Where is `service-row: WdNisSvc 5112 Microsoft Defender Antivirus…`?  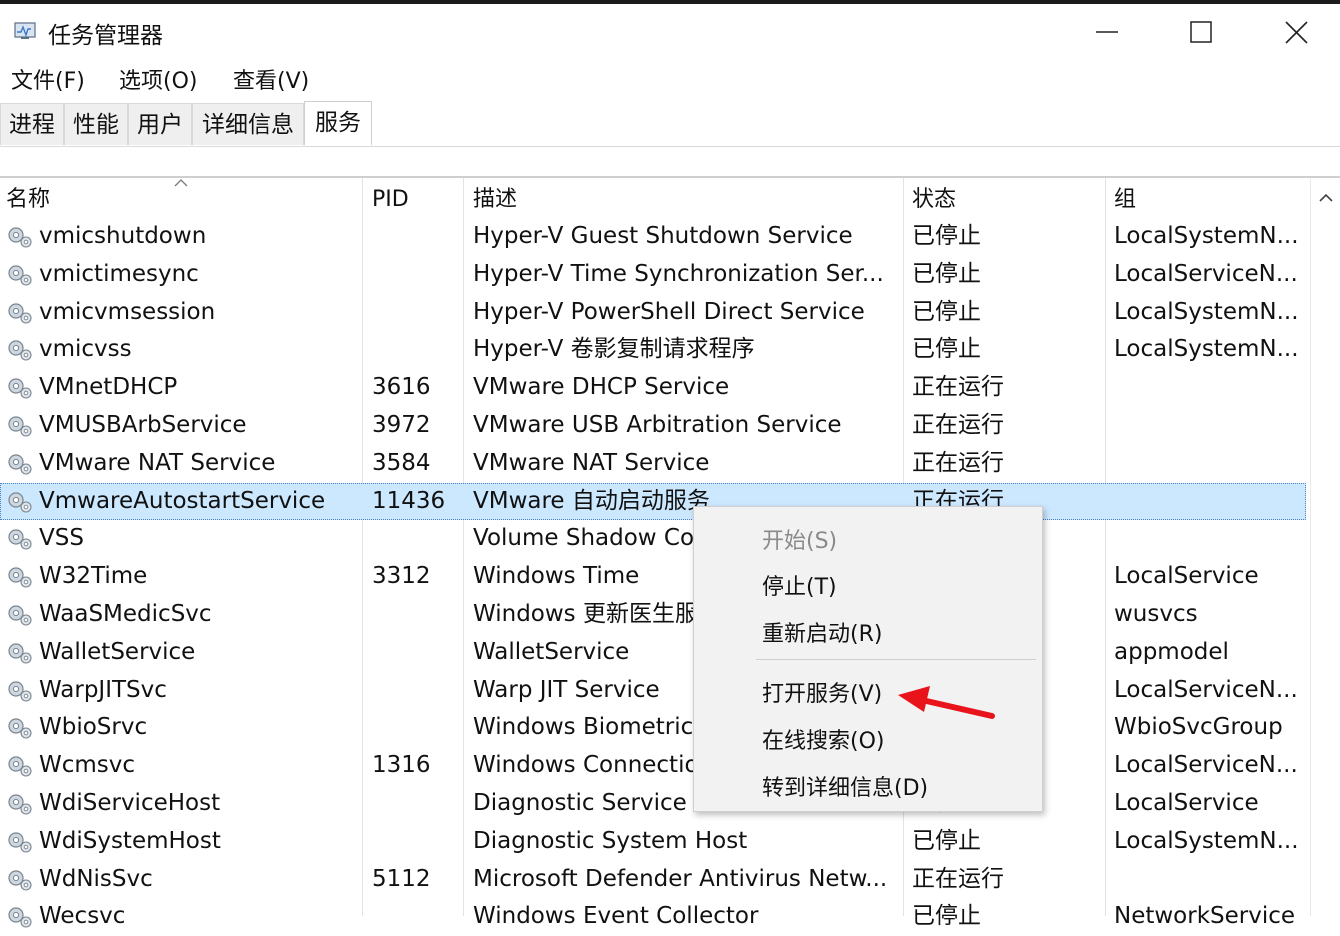 service-row: WdNisSvc 5112 Microsoft Defender Antivirus… is located at coordinates (653, 880).